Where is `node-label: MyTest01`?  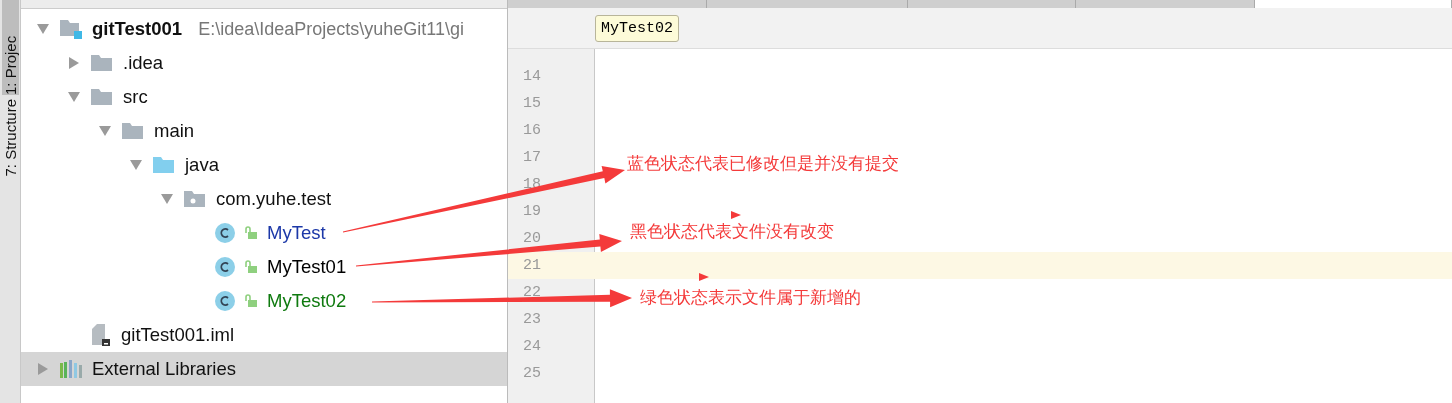 node-label: MyTest01 is located at coordinates (307, 267).